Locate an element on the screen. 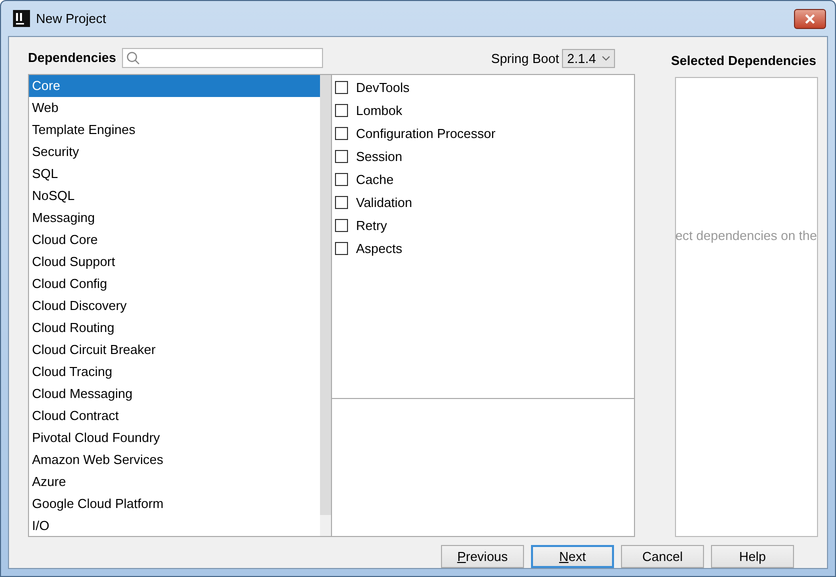  dialog-button: Previous is located at coordinates (482, 556).